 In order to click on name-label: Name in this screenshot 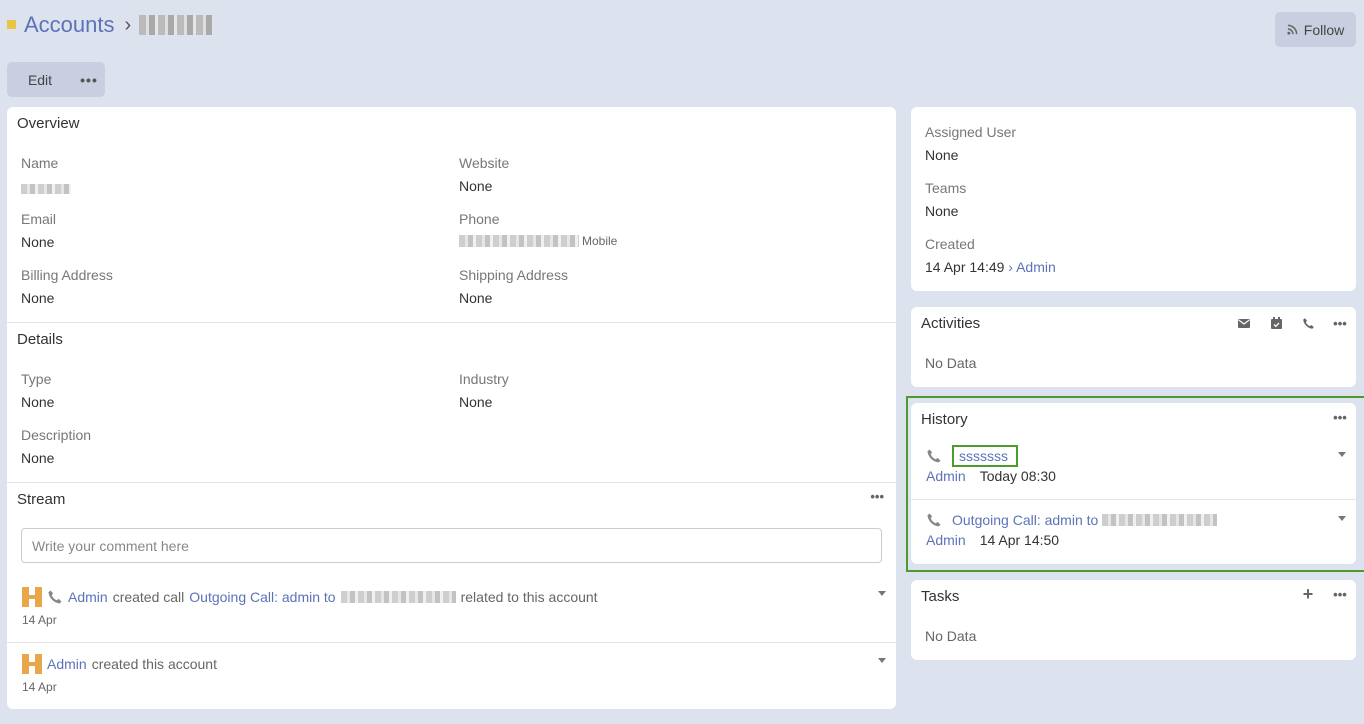, I will do `click(40, 163)`.